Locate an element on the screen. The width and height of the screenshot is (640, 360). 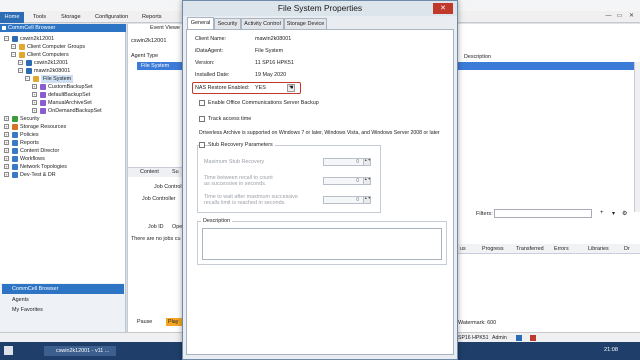
tab-general: General is located at coordinates (200, 23).